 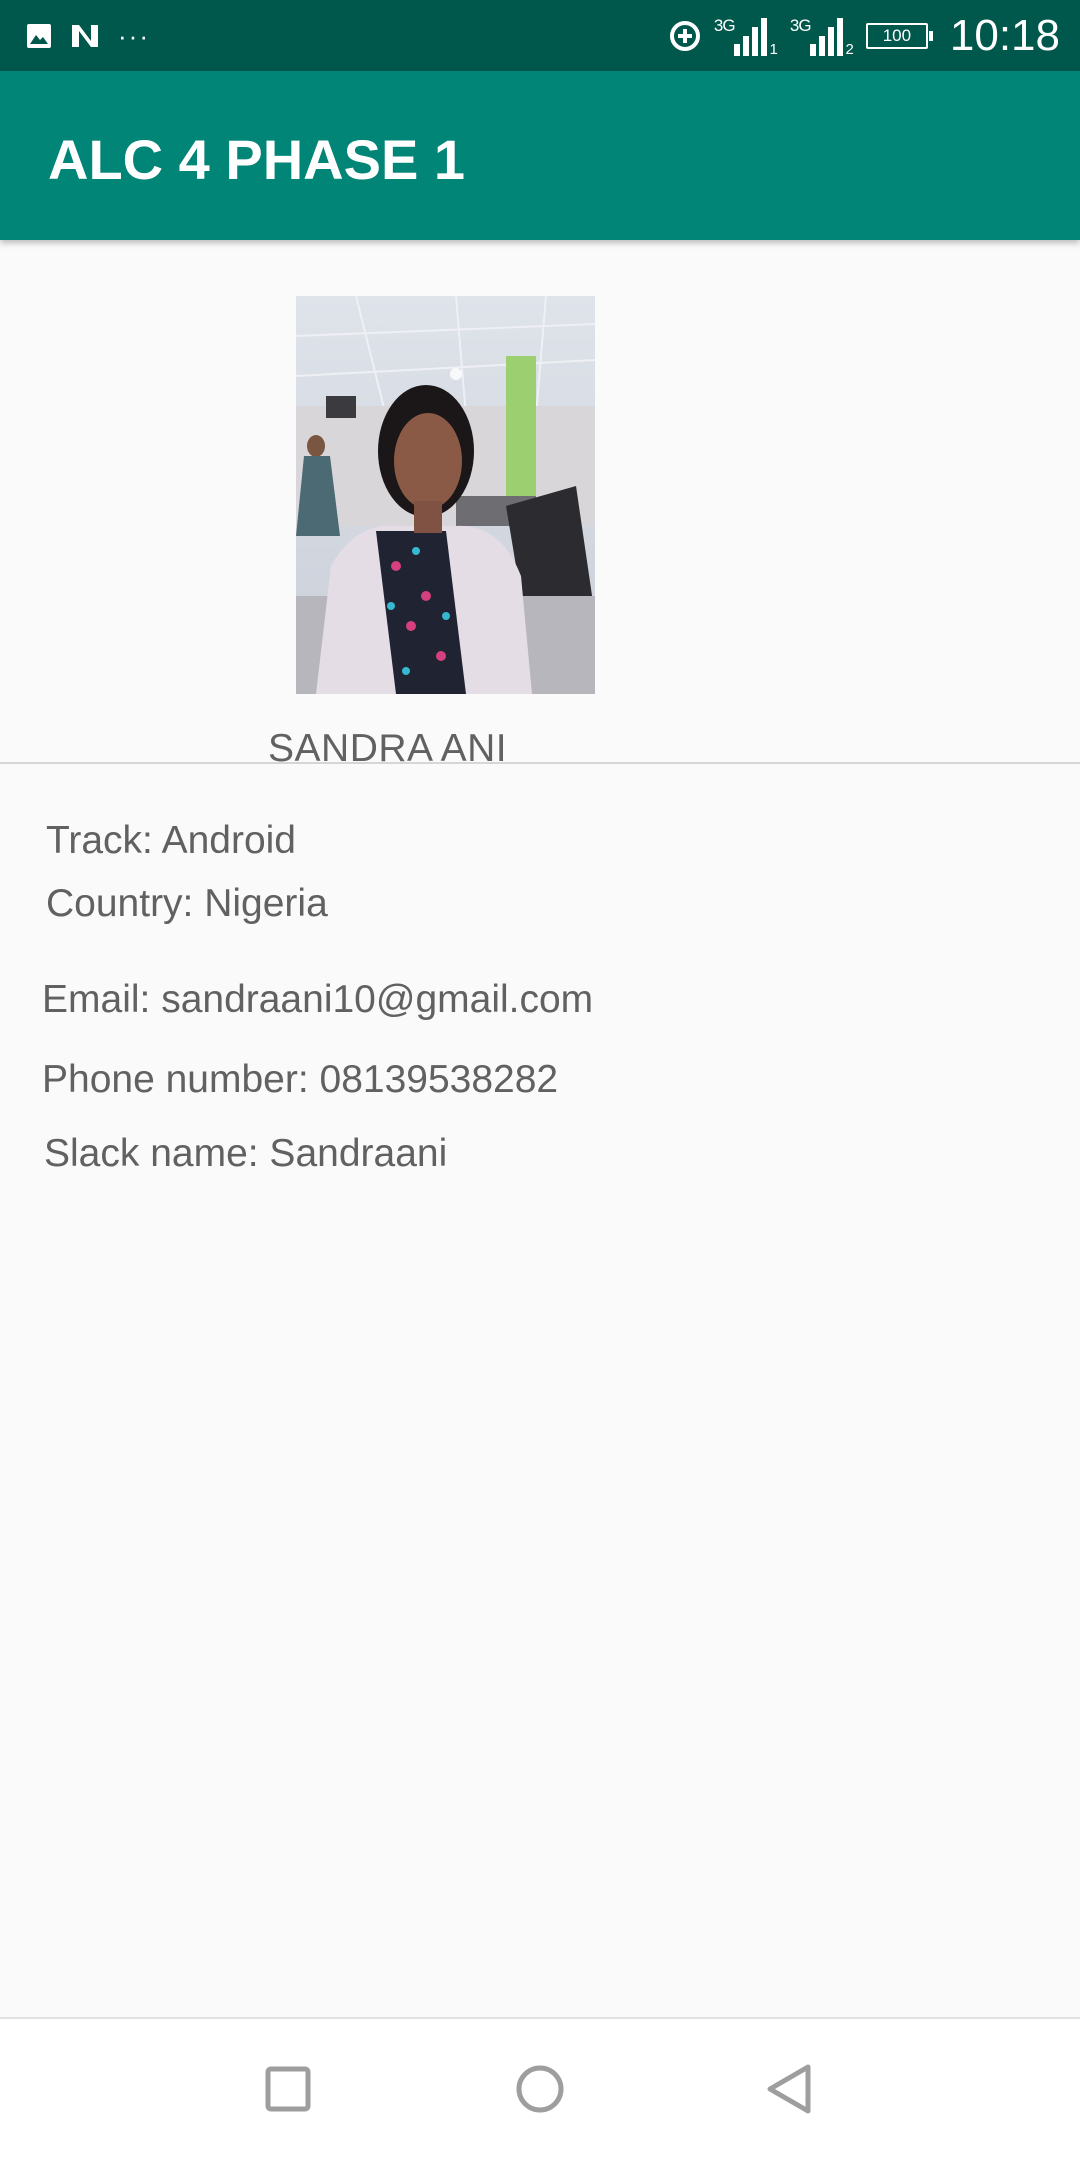 I want to click on slack-text: Slack name: Sandraani, so click(x=246, y=1153).